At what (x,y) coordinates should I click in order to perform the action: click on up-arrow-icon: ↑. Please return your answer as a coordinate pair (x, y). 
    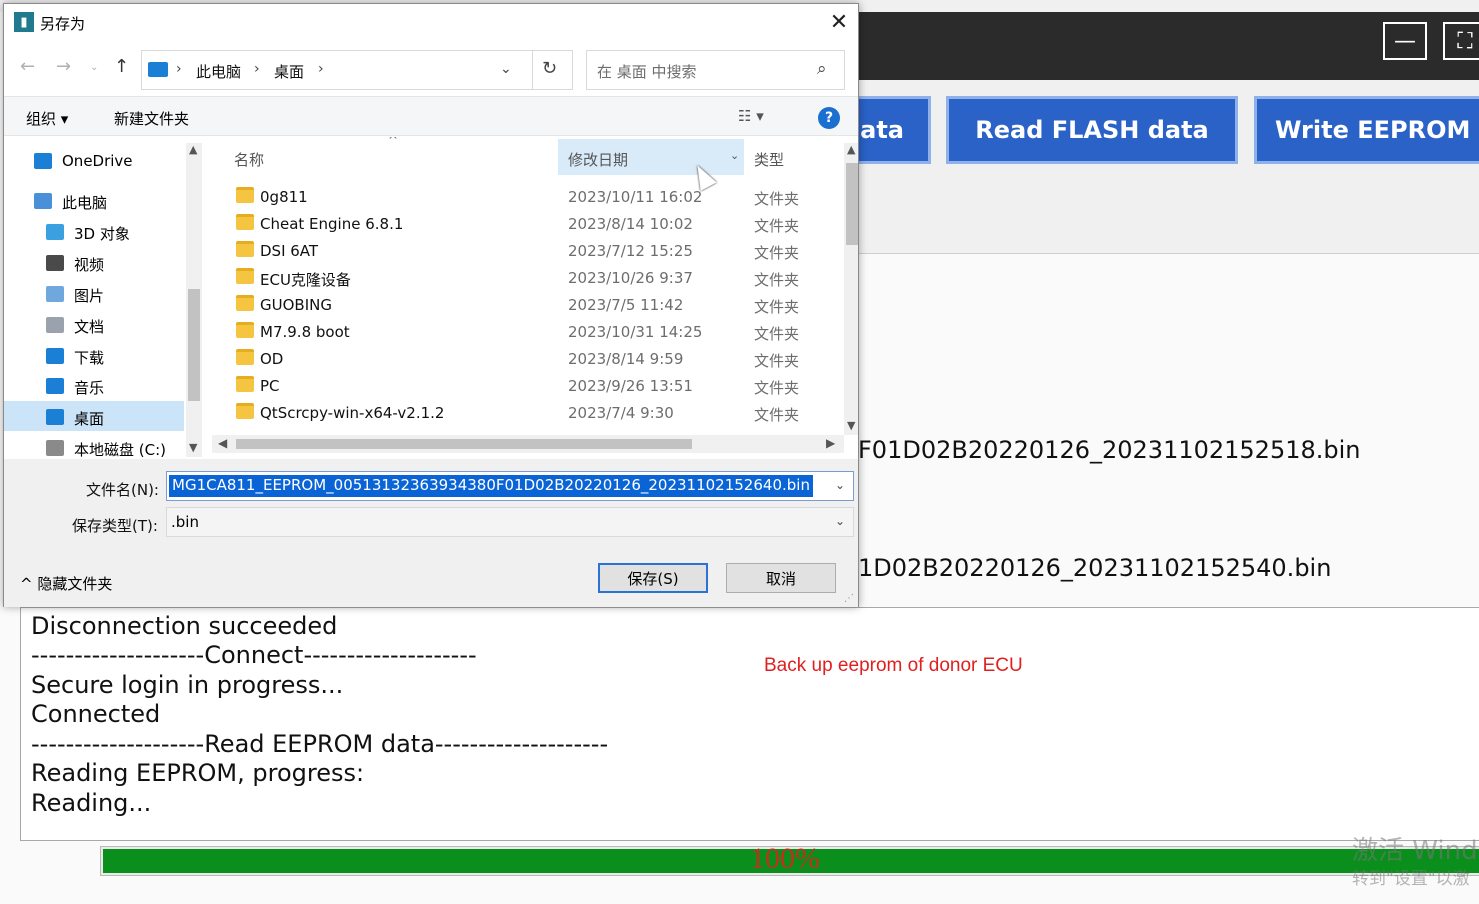
    Looking at the image, I should click on (121, 66).